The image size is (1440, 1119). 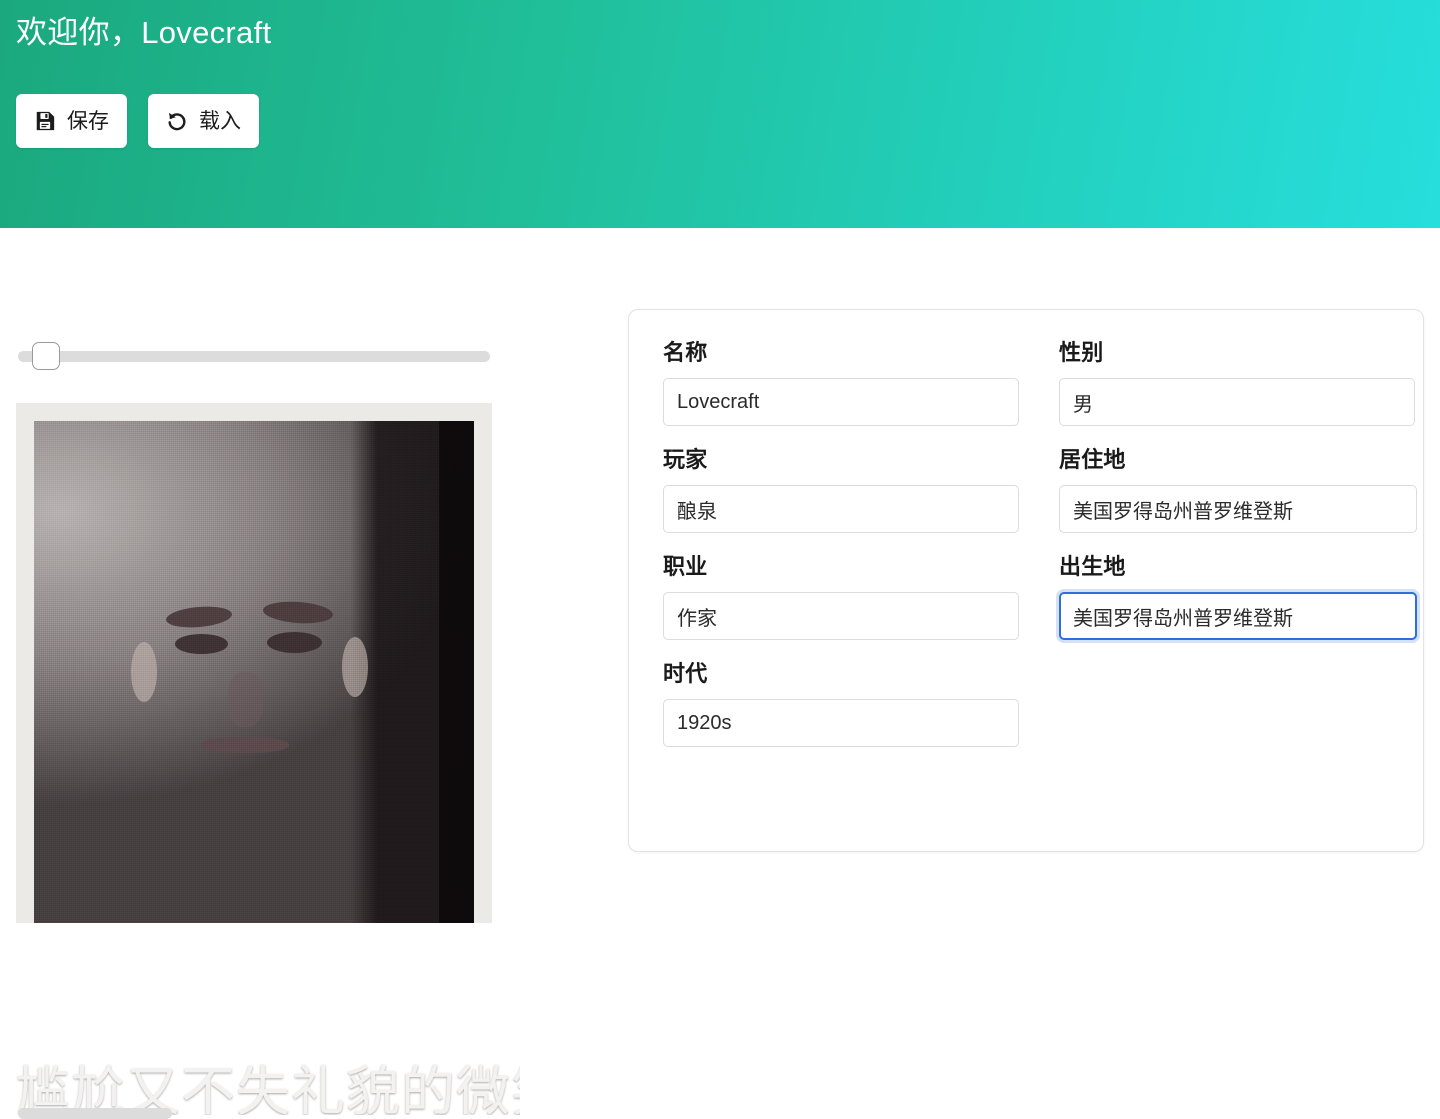 I want to click on field-name: 名称, so click(x=841, y=384).